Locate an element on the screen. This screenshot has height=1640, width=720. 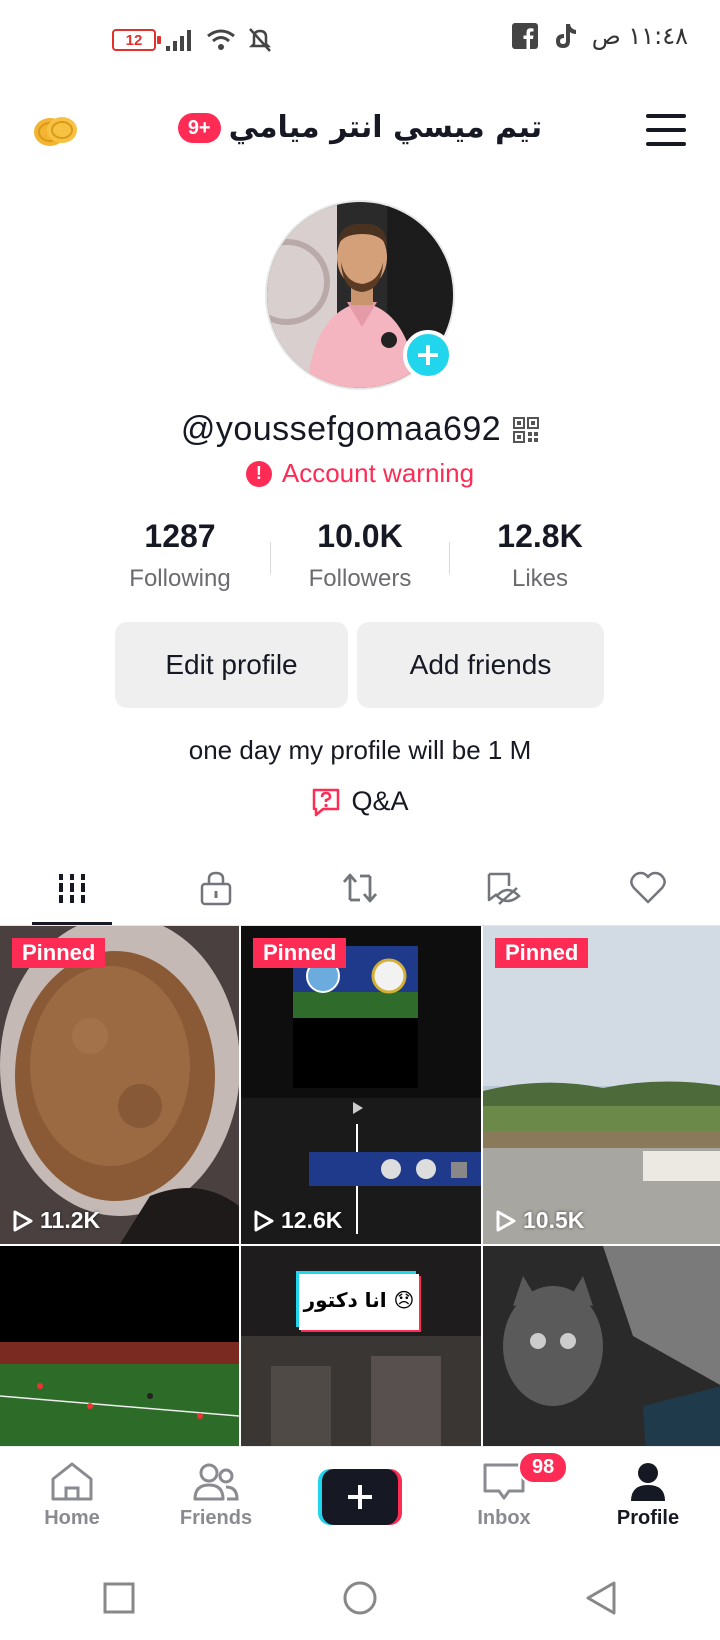
battery-level: 12 is located at coordinates (134, 40).